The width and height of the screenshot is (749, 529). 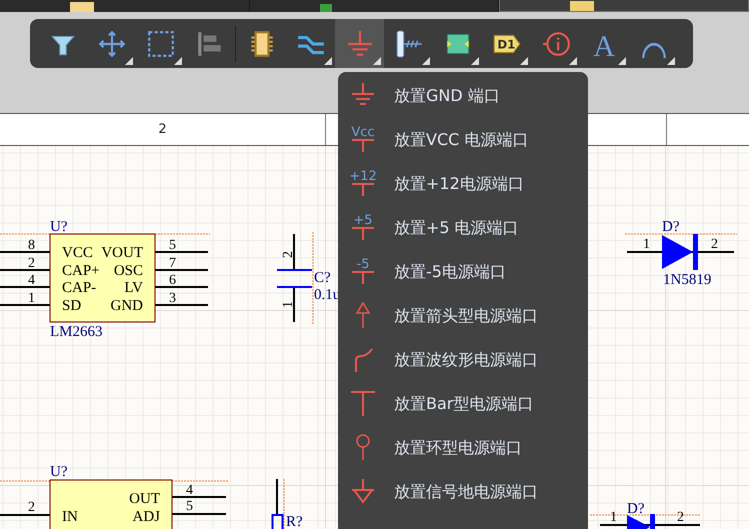 I want to click on pin-name: VCC, so click(x=77, y=253).